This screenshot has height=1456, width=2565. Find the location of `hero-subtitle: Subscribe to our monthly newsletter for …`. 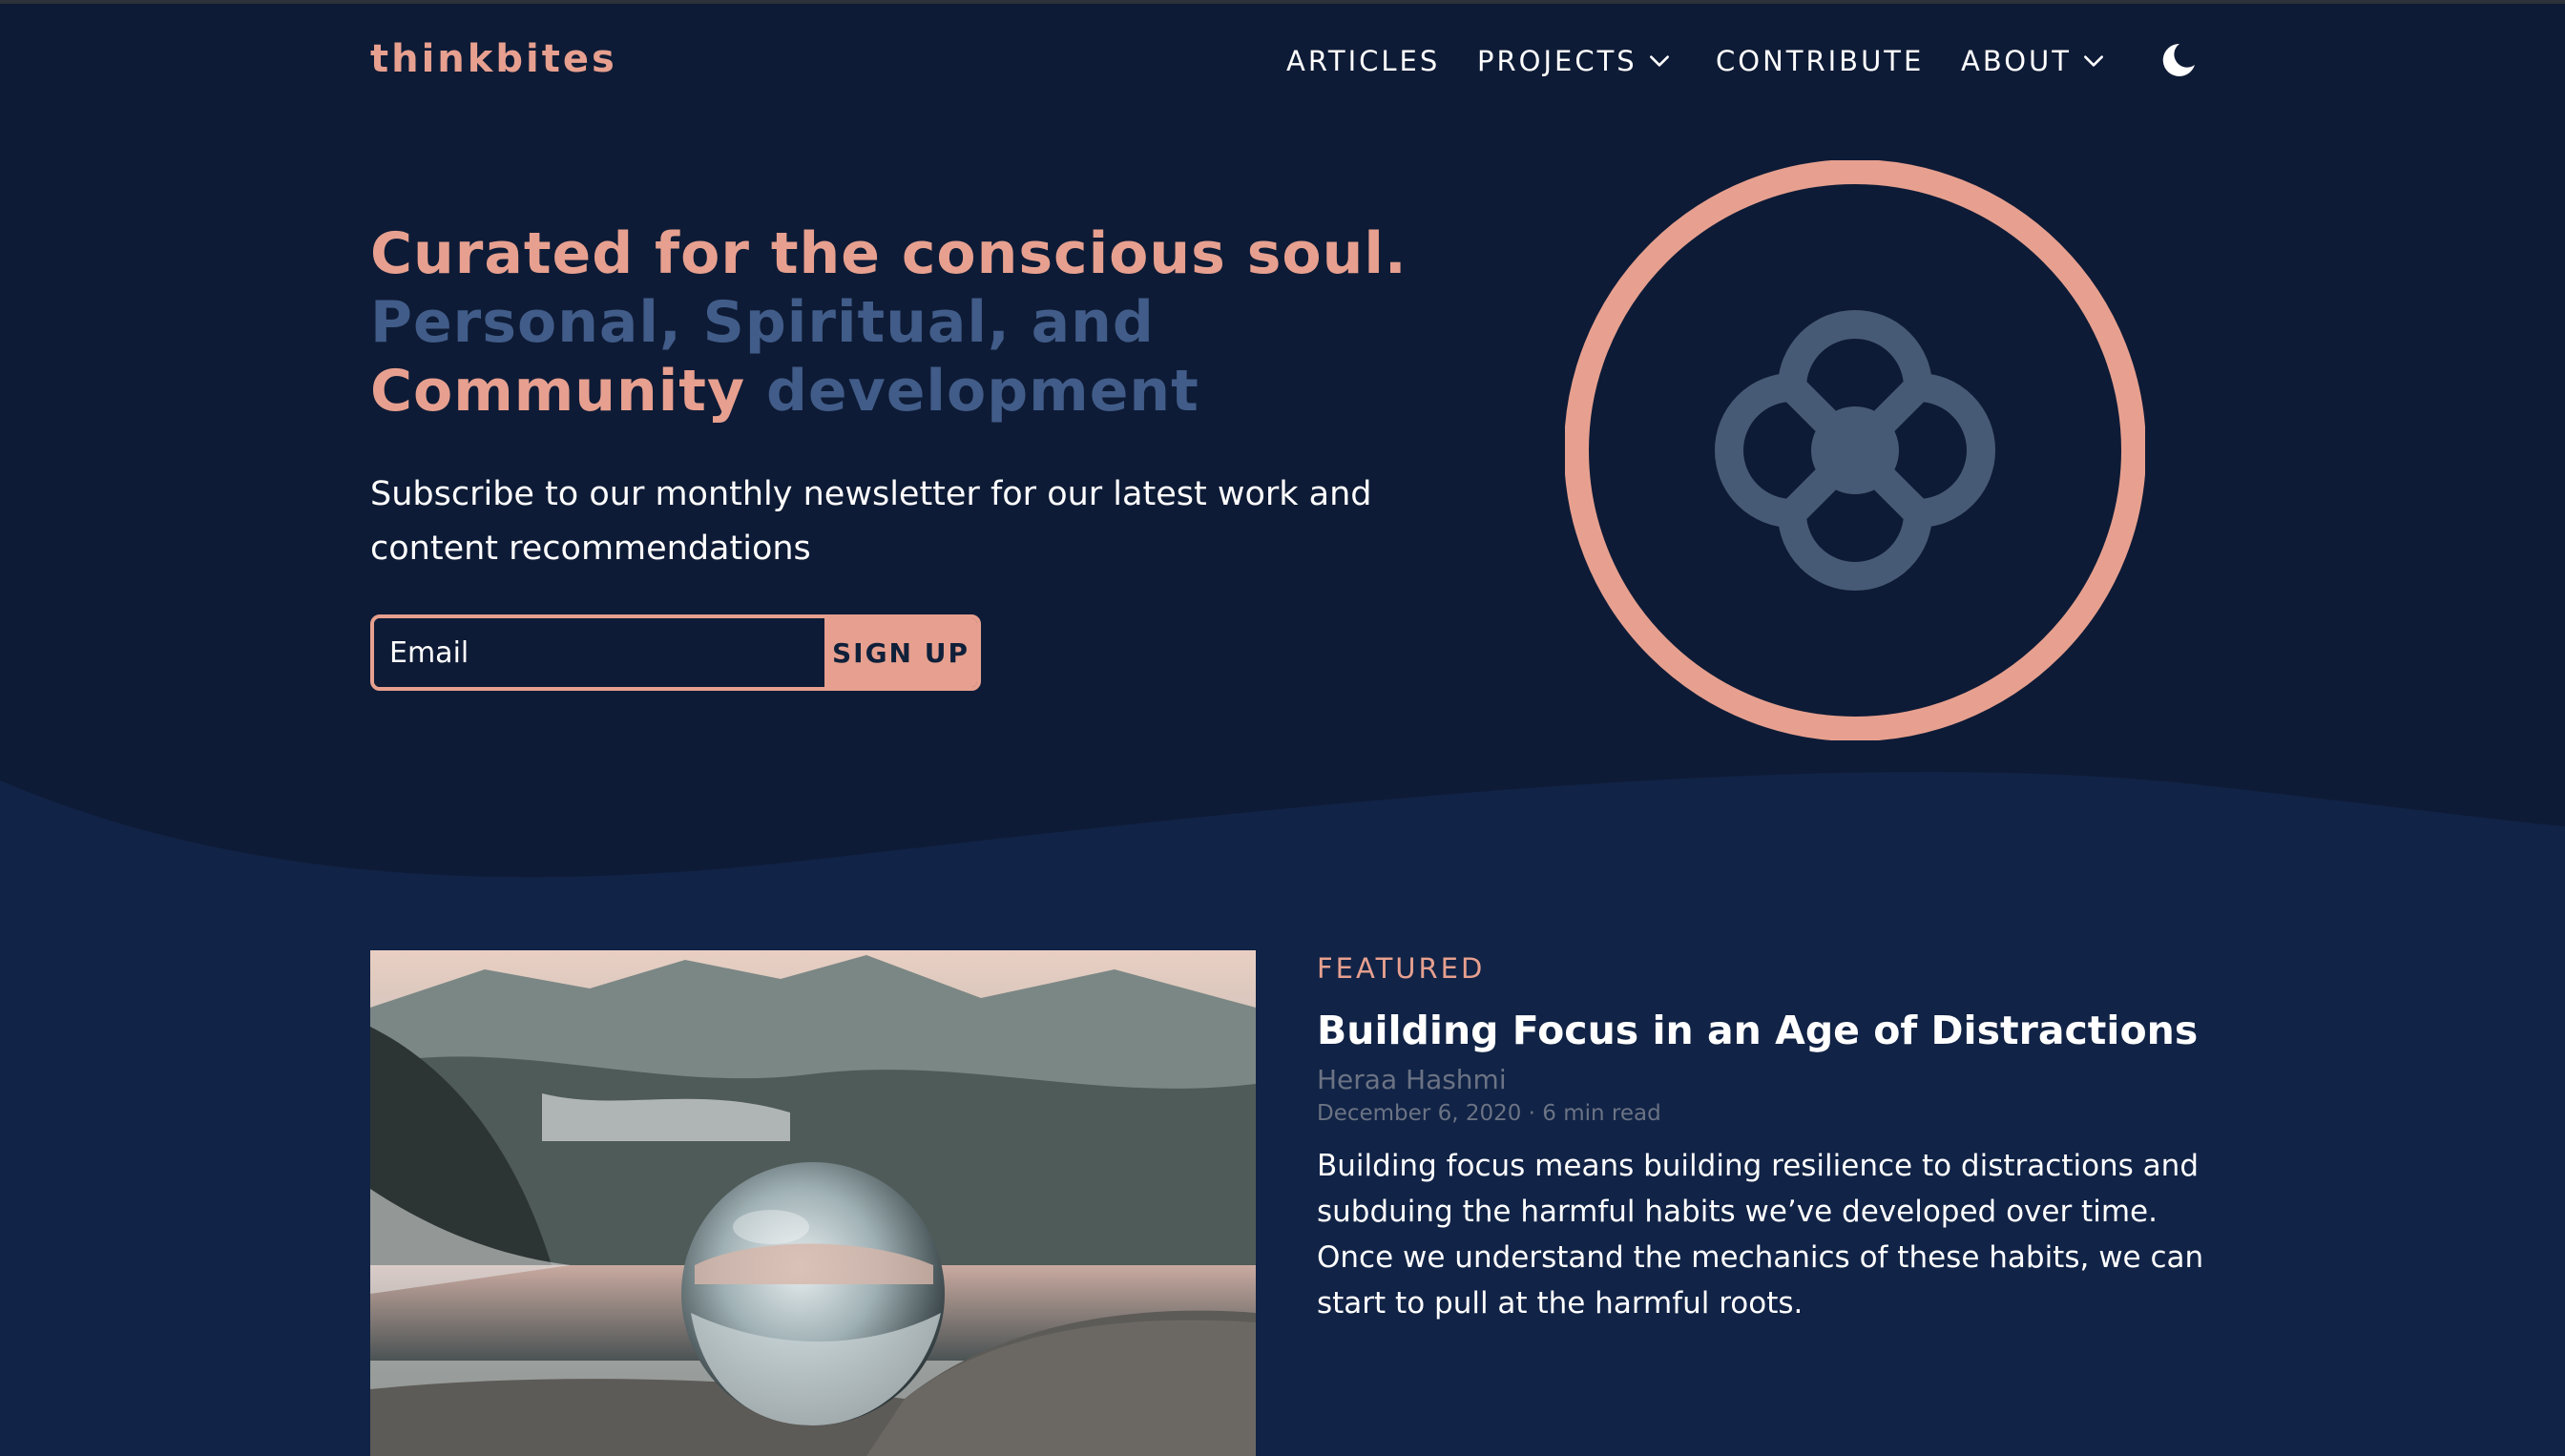

hero-subtitle: Subscribe to our monthly newsletter for … is located at coordinates (871, 521).